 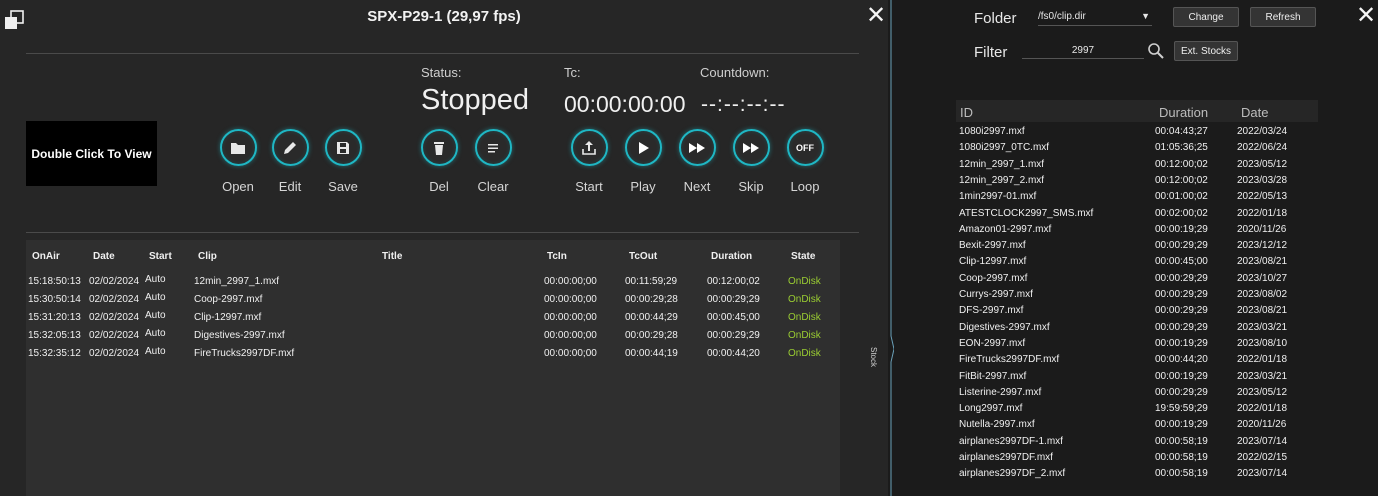 What do you see at coordinates (873, 357) in the screenshot?
I see `stock-tab-label: Stock` at bounding box center [873, 357].